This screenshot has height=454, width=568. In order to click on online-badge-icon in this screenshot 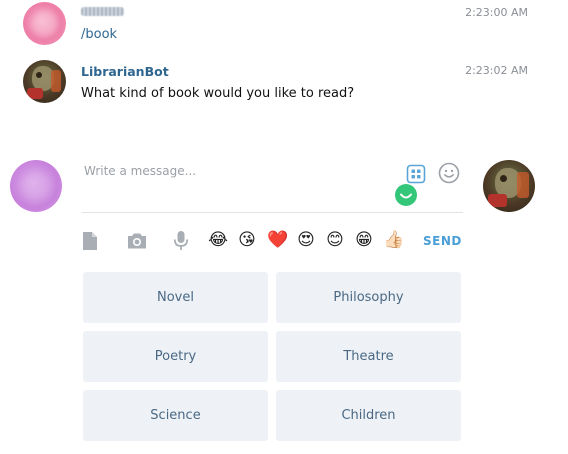, I will do `click(406, 195)`.